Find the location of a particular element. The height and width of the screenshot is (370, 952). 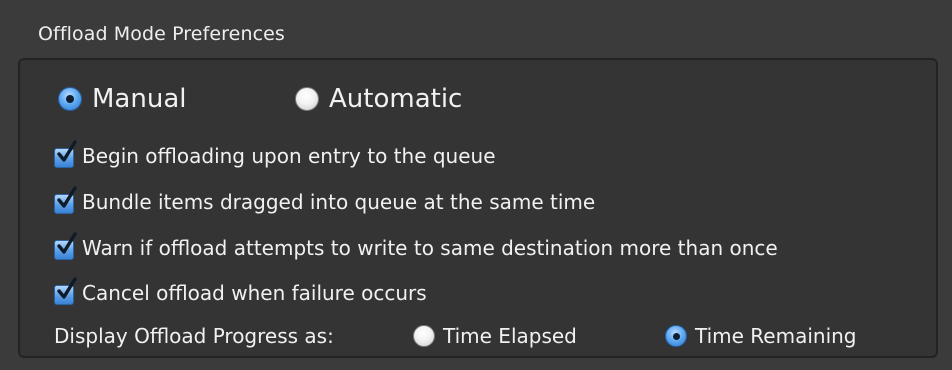

radio-manual: Manual is located at coordinates (122, 99).